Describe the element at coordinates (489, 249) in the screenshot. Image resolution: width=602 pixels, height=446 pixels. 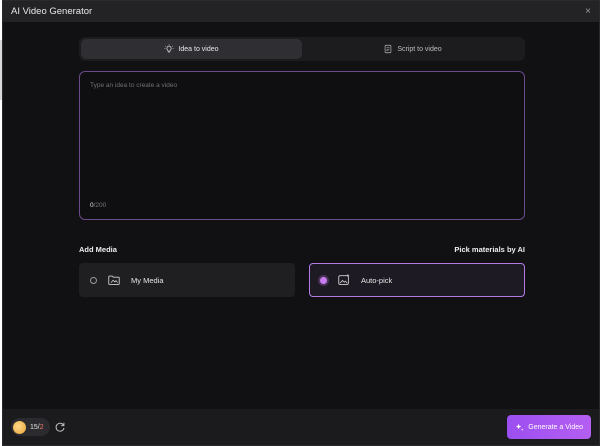
I see `pick-materials-heading: Pick materials by AI` at that location.